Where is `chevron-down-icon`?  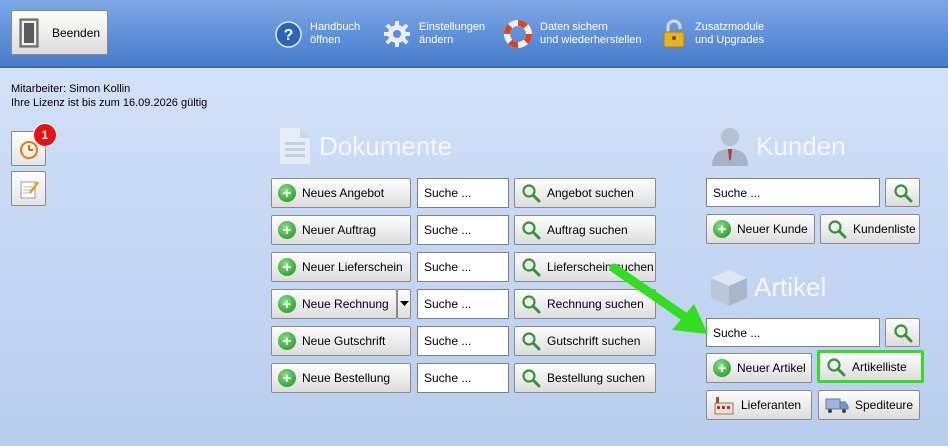 chevron-down-icon is located at coordinates (404, 303).